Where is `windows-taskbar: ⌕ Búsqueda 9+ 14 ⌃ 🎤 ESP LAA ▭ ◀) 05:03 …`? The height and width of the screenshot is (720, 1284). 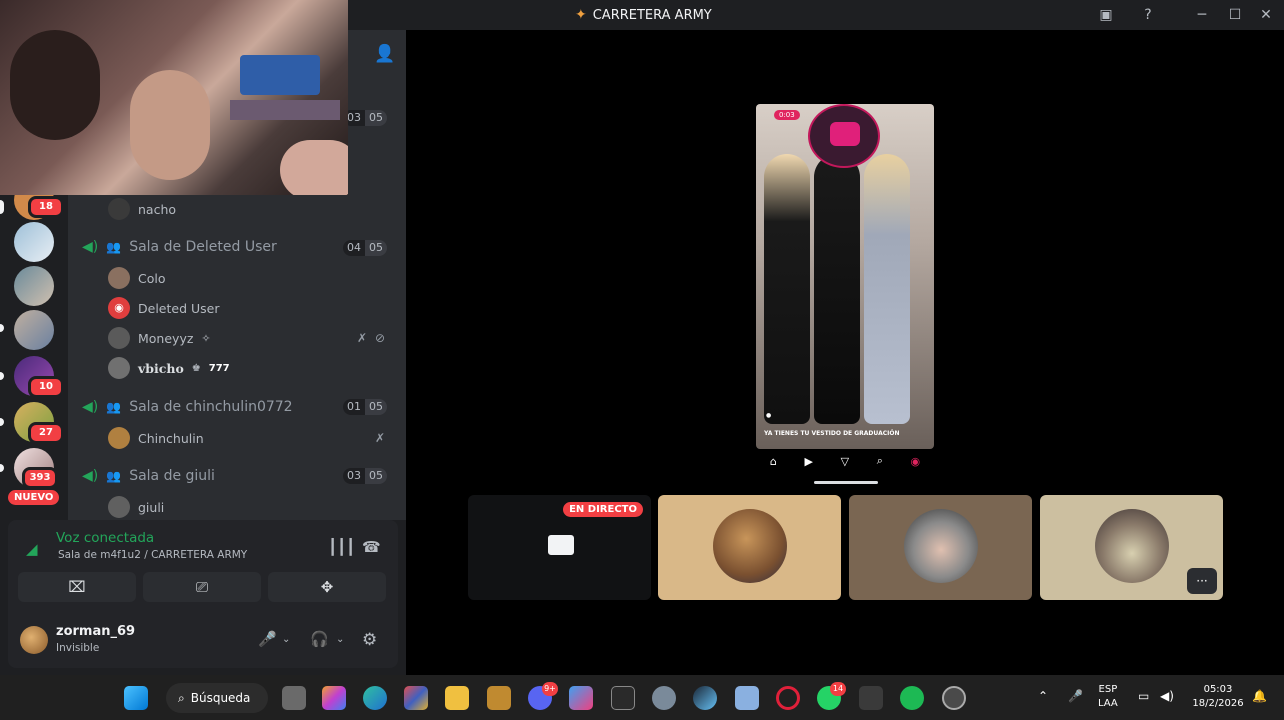
windows-taskbar: ⌕ Búsqueda 9+ 14 ⌃ 🎤 ESP LAA ▭ ◀) 05:03 … is located at coordinates (642, 697).